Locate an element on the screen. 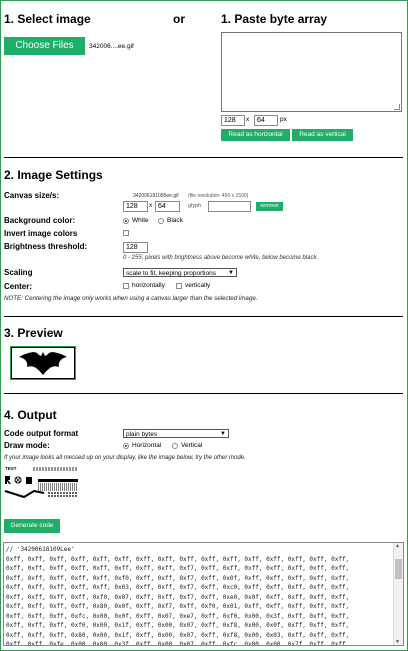 The image size is (408, 651). invert-colors-checkbox is located at coordinates (126, 233).